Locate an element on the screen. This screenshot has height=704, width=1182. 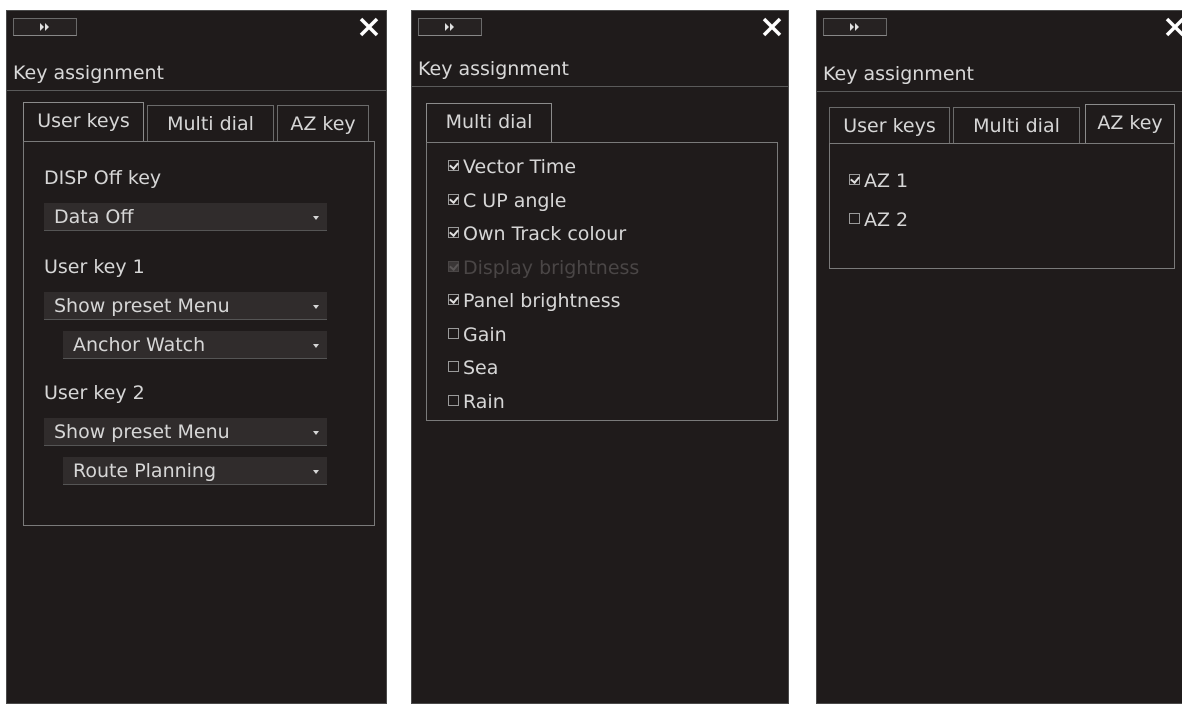
checkbox-gain: Gain is located at coordinates (477, 335).